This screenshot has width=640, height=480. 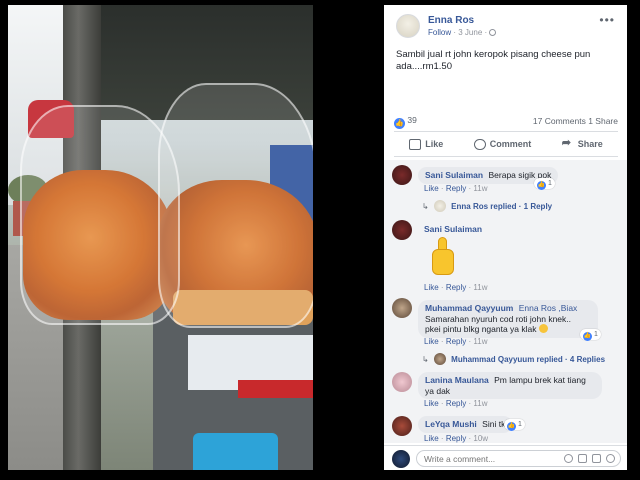 What do you see at coordinates (235, 205) in the screenshot?
I see `photo-plastic-bag-right` at bounding box center [235, 205].